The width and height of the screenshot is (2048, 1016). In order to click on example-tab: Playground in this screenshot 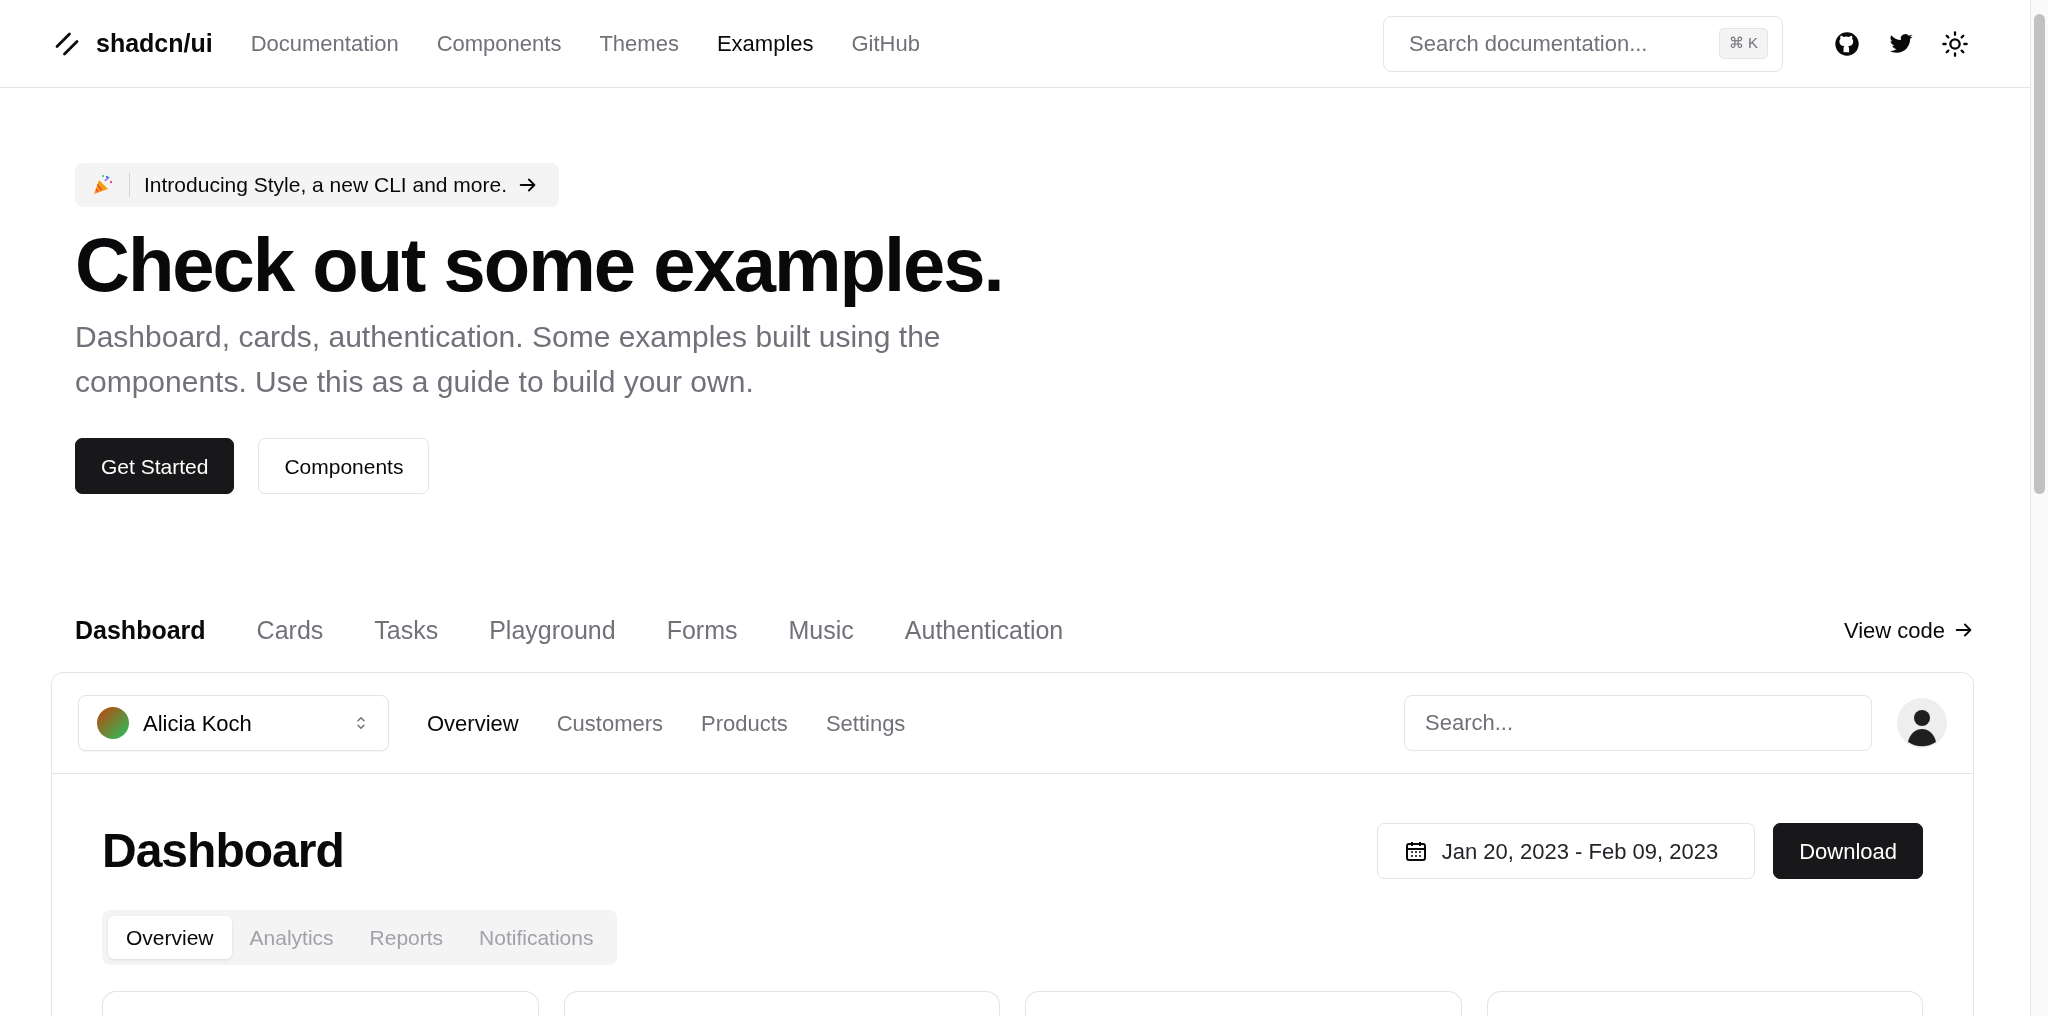, I will do `click(552, 630)`.